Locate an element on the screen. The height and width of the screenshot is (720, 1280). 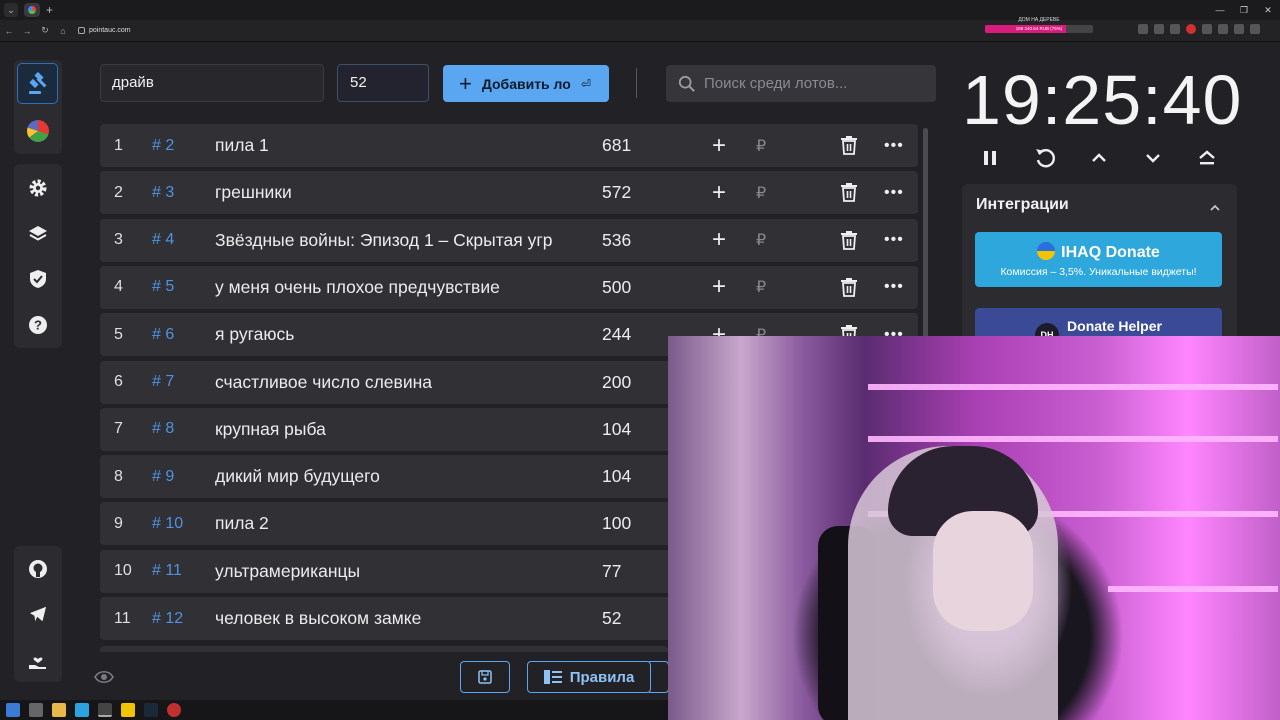
lot-row: 2 # 3 грешники 572 + ₽ ••• is located at coordinates (509, 193).